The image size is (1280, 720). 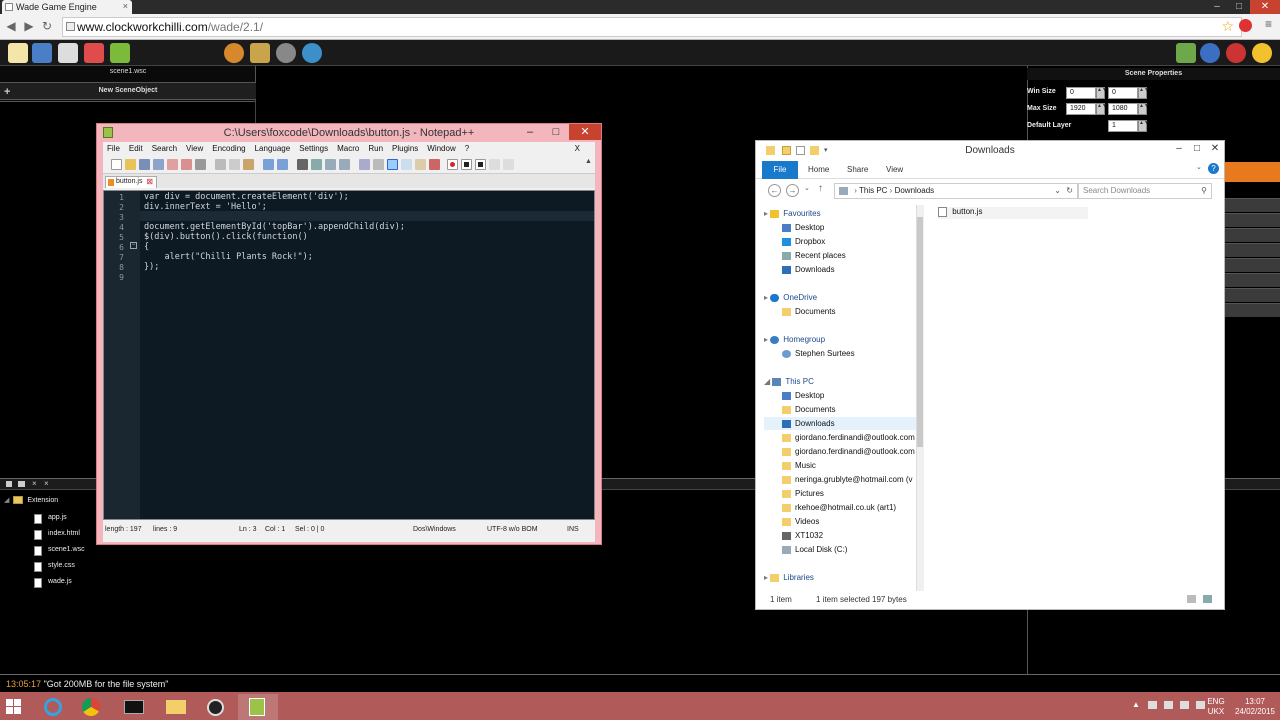 I want to click on tools-icon, so click(x=260, y=53).